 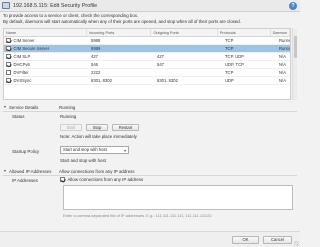 I want to click on host-icon, so click(x=6, y=5).